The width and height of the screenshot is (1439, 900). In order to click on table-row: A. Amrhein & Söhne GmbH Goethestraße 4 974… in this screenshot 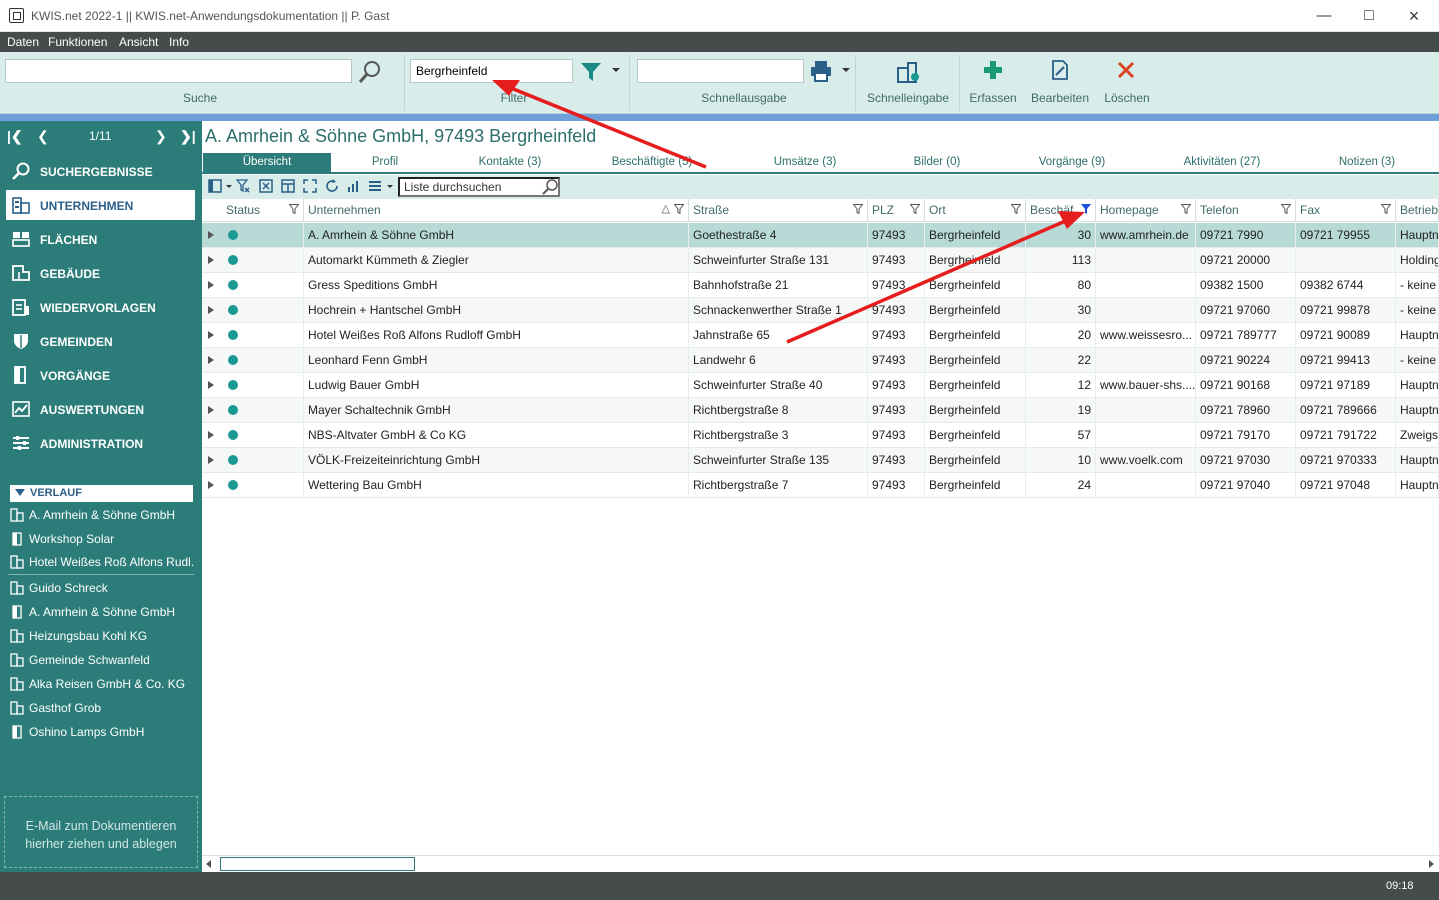, I will do `click(820, 235)`.